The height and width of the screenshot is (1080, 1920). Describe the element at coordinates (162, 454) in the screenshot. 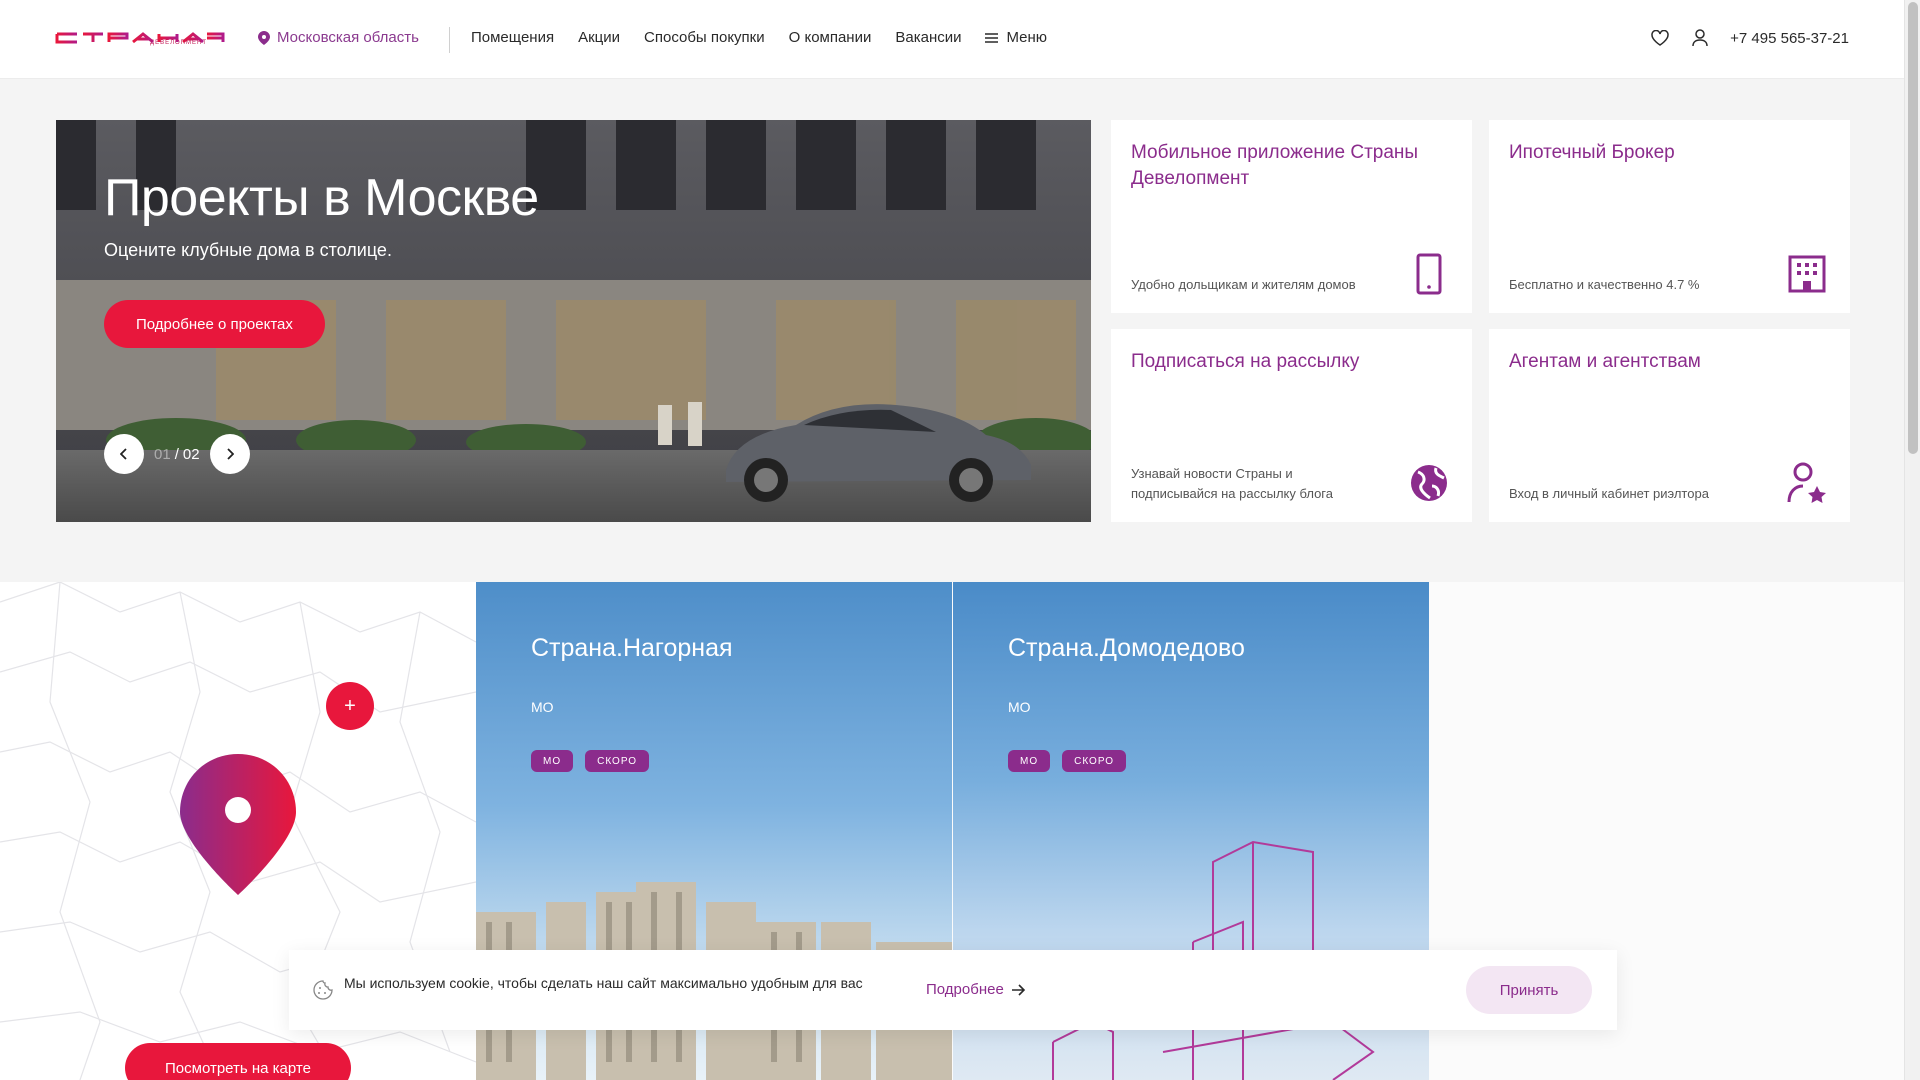

I see `slide-current: 01` at that location.